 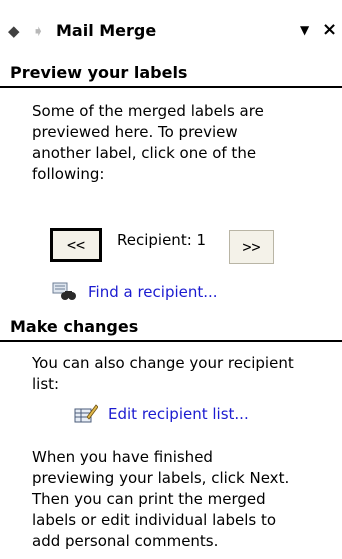 I want to click on instruction-line: list:, so click(x=46, y=384).